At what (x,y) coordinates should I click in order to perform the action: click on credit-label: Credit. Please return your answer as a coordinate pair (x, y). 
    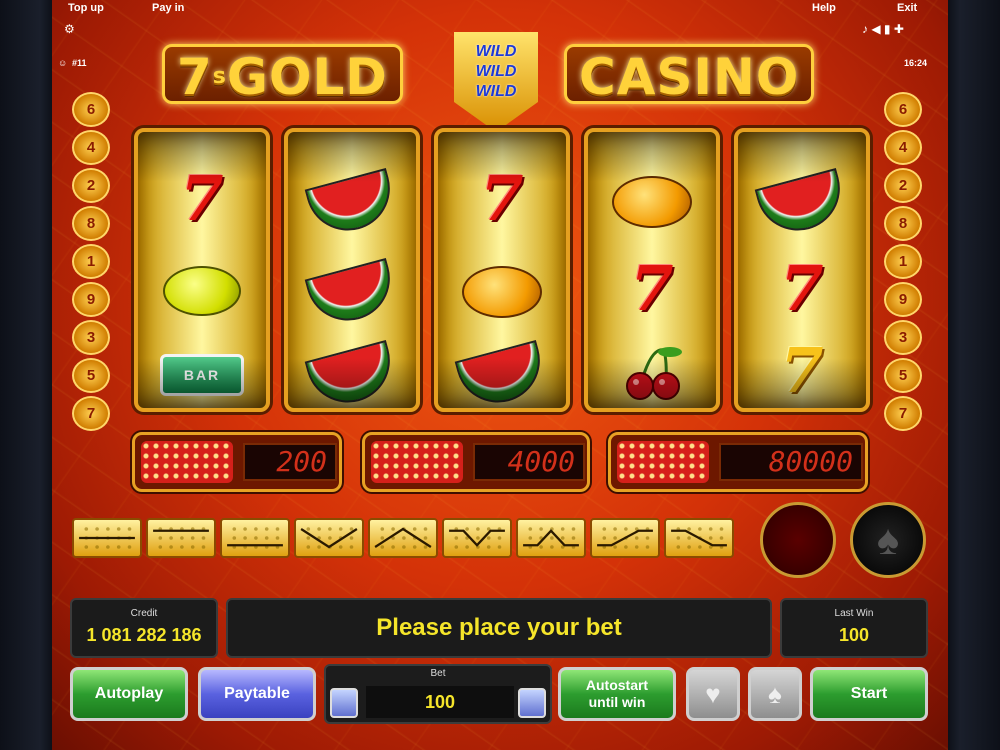
    Looking at the image, I should click on (144, 613).